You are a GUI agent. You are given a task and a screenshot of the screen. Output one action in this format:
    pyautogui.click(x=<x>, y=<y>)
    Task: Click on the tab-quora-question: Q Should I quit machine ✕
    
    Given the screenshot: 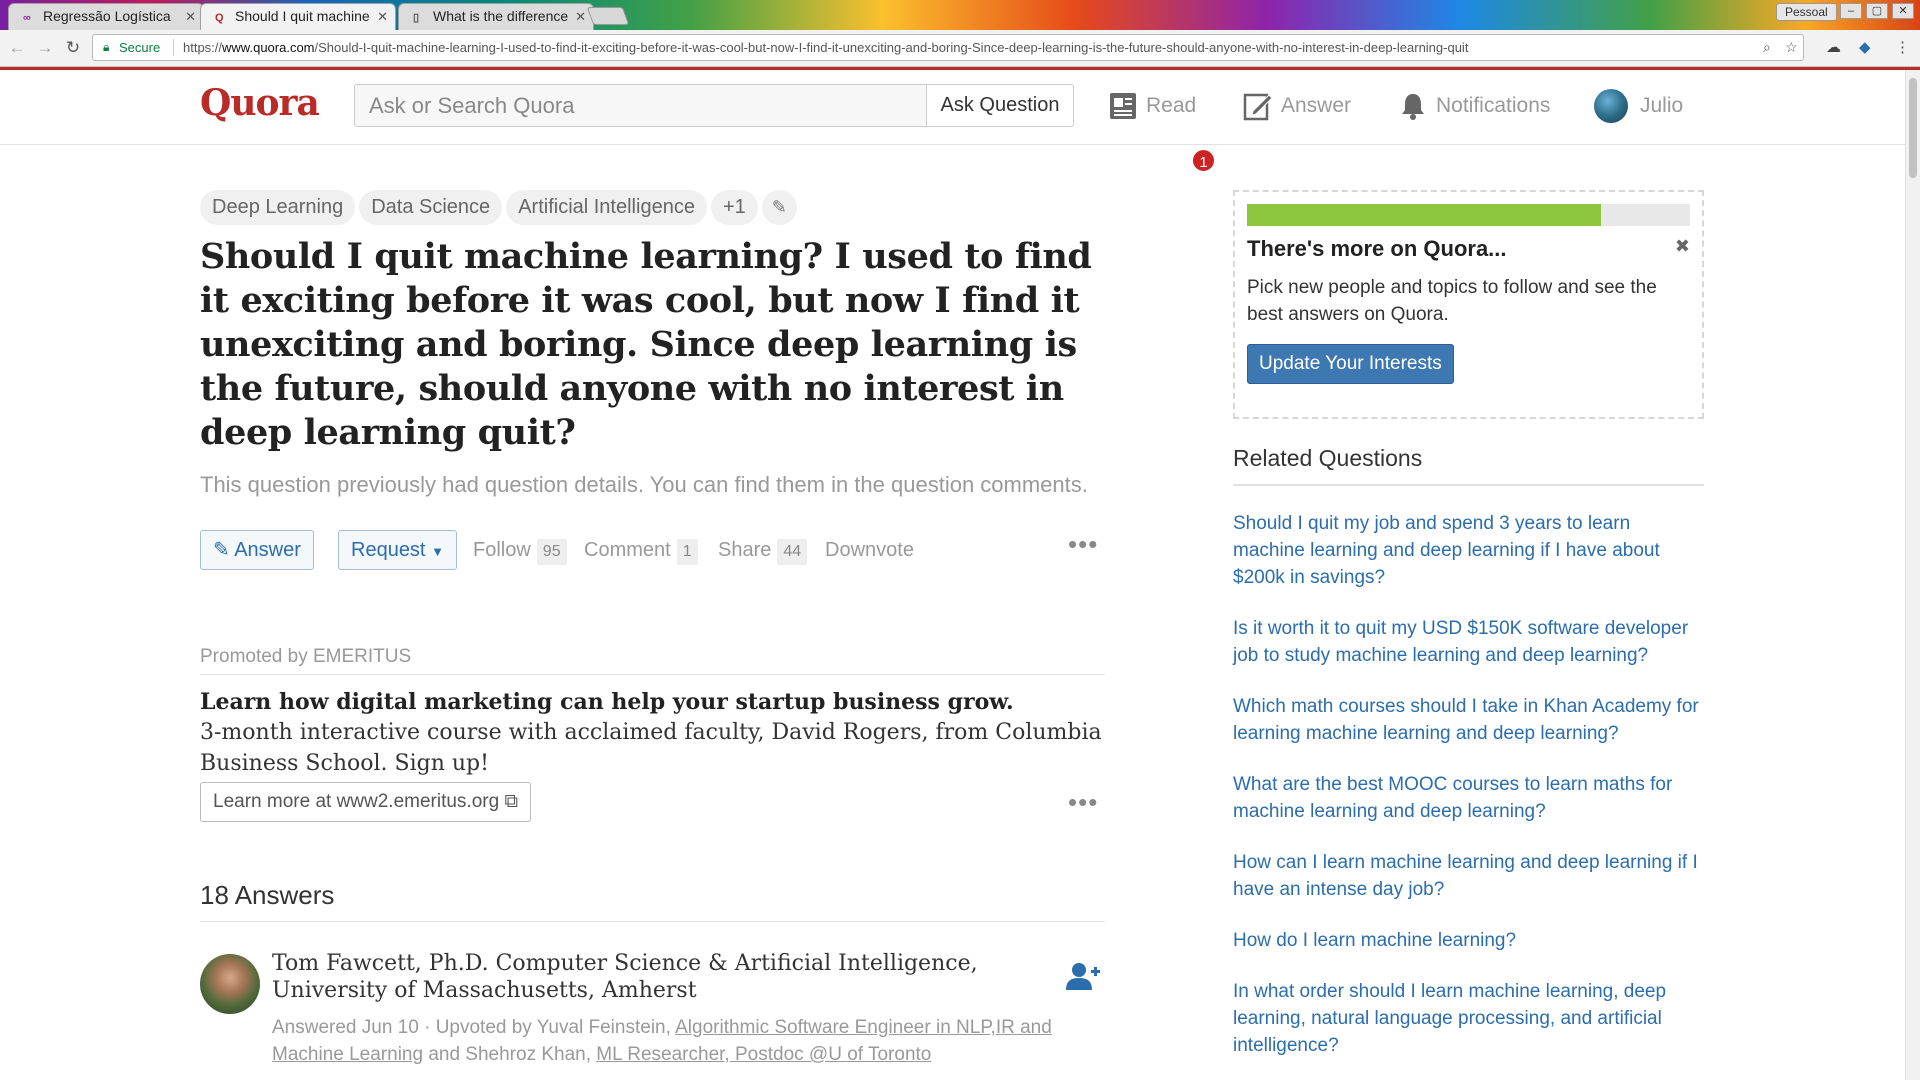 What is the action you would take?
    pyautogui.click(x=298, y=16)
    